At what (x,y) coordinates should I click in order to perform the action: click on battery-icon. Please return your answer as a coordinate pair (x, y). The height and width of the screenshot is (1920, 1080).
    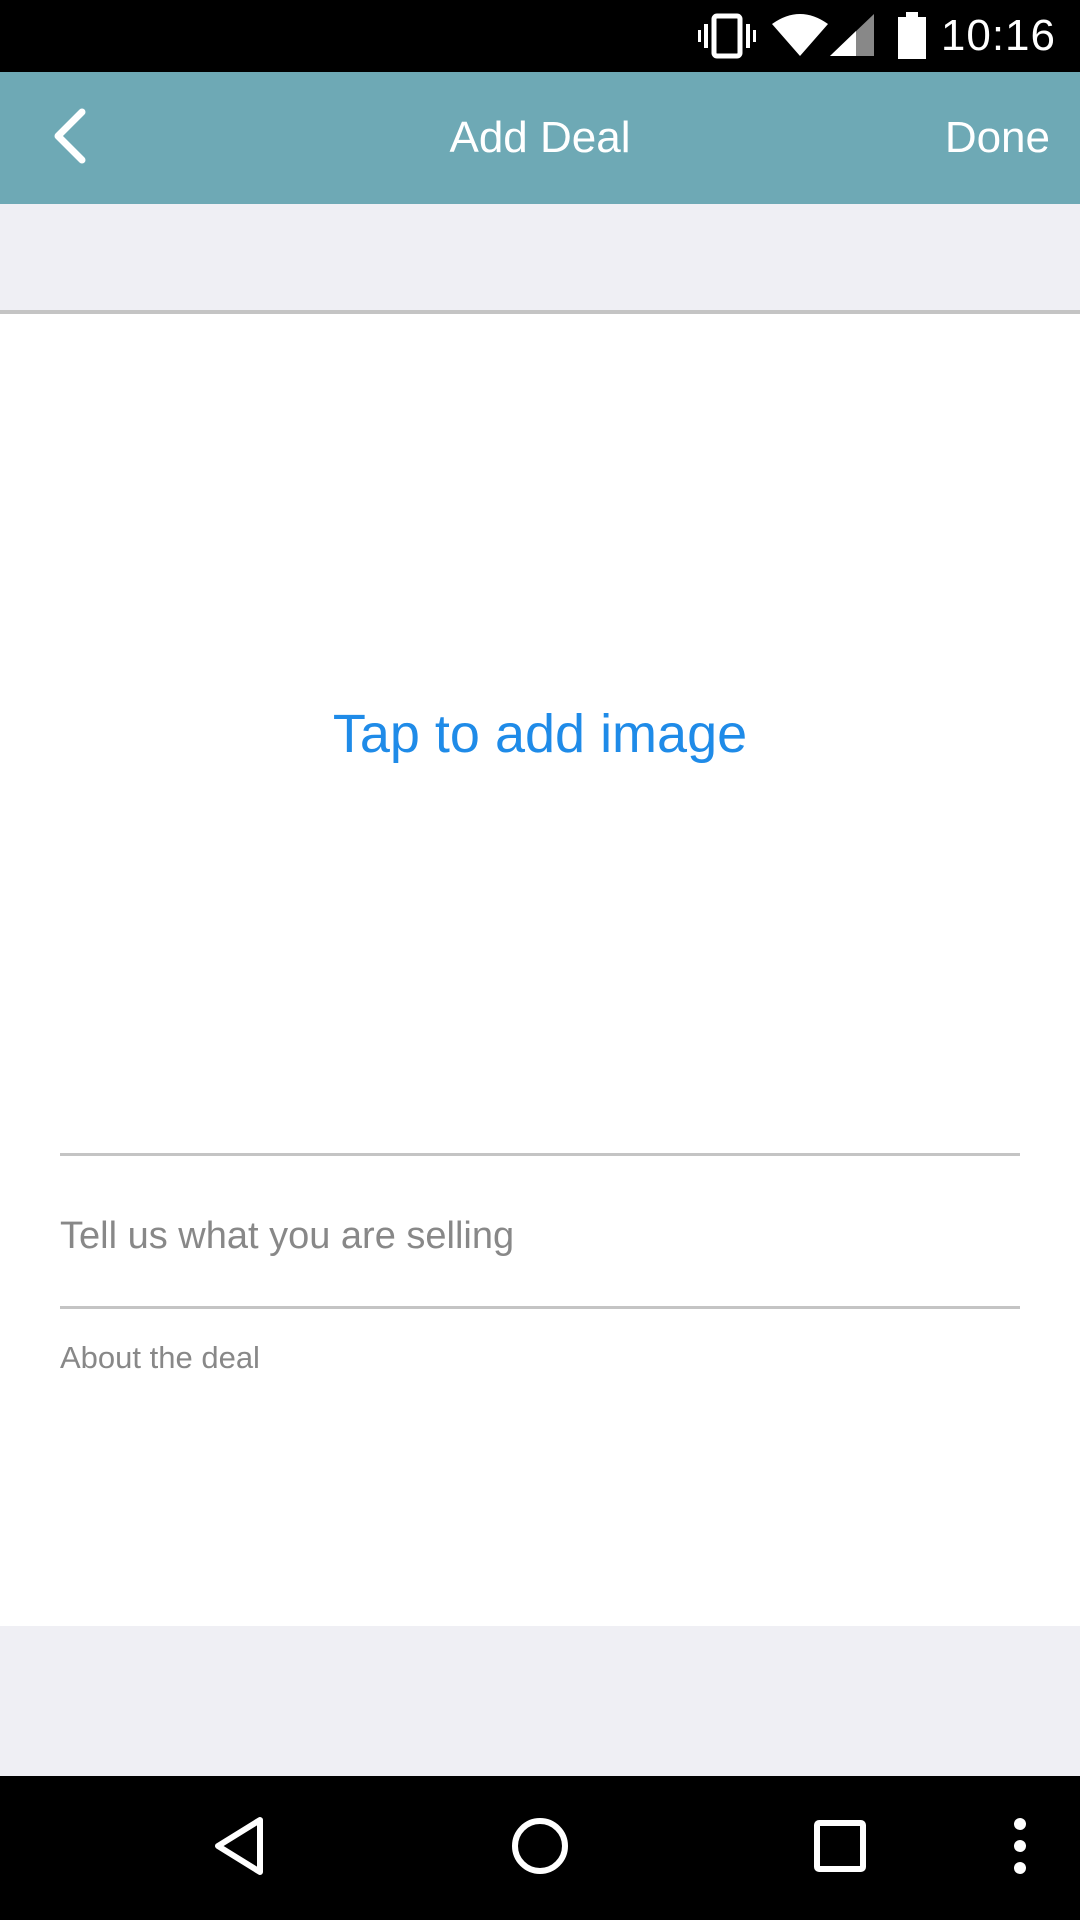
    Looking at the image, I should click on (912, 38).